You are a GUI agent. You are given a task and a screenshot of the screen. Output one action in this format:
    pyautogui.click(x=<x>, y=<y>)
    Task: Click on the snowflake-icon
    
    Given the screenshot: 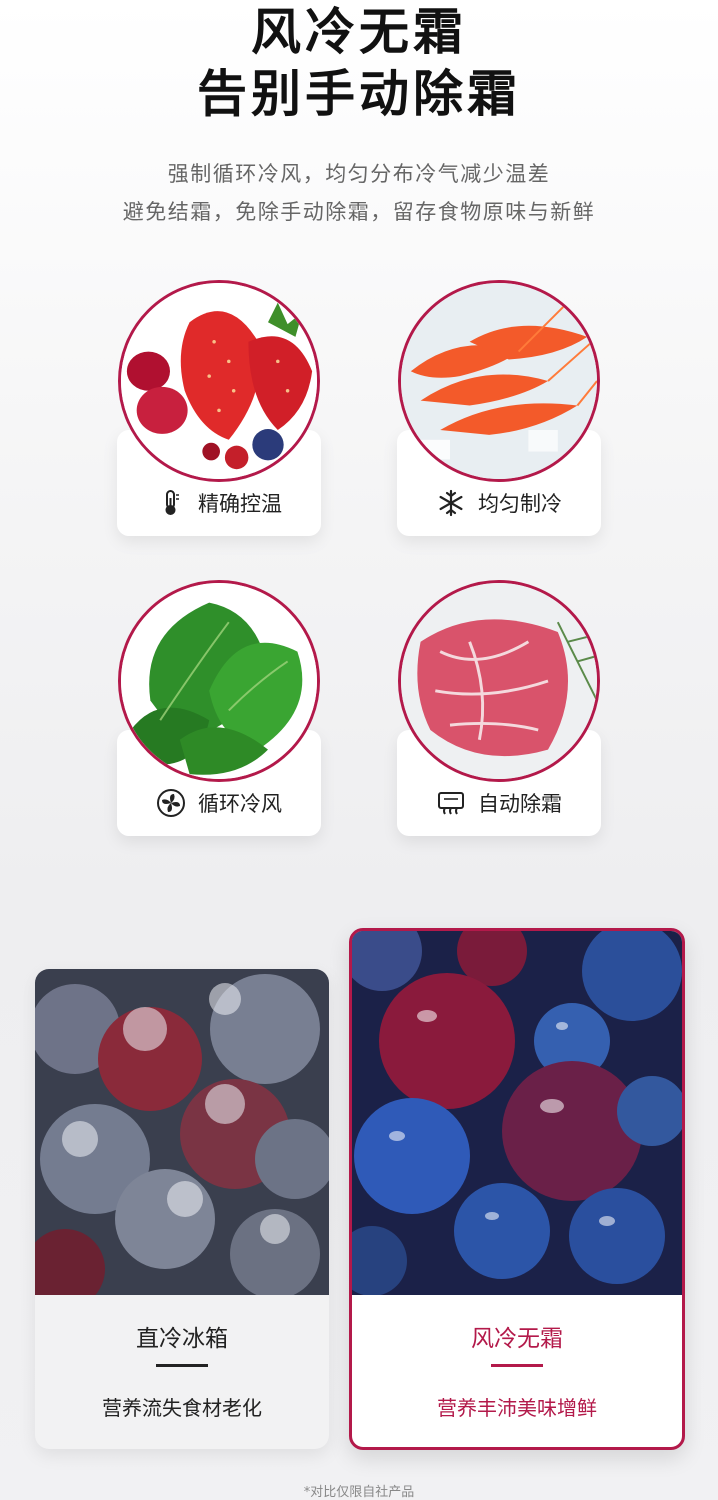 What is the action you would take?
    pyautogui.click(x=451, y=503)
    